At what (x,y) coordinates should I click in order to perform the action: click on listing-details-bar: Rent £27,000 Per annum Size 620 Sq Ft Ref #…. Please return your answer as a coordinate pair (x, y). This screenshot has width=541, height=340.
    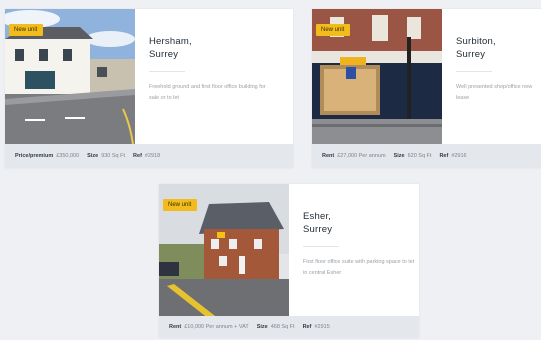
    Looking at the image, I should click on (426, 156).